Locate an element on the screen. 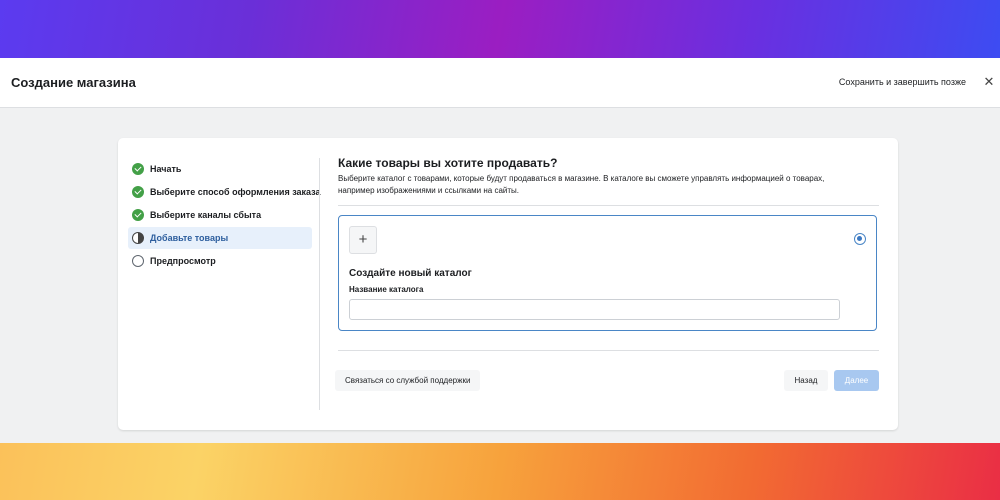  plus-icon: + is located at coordinates (363, 240).